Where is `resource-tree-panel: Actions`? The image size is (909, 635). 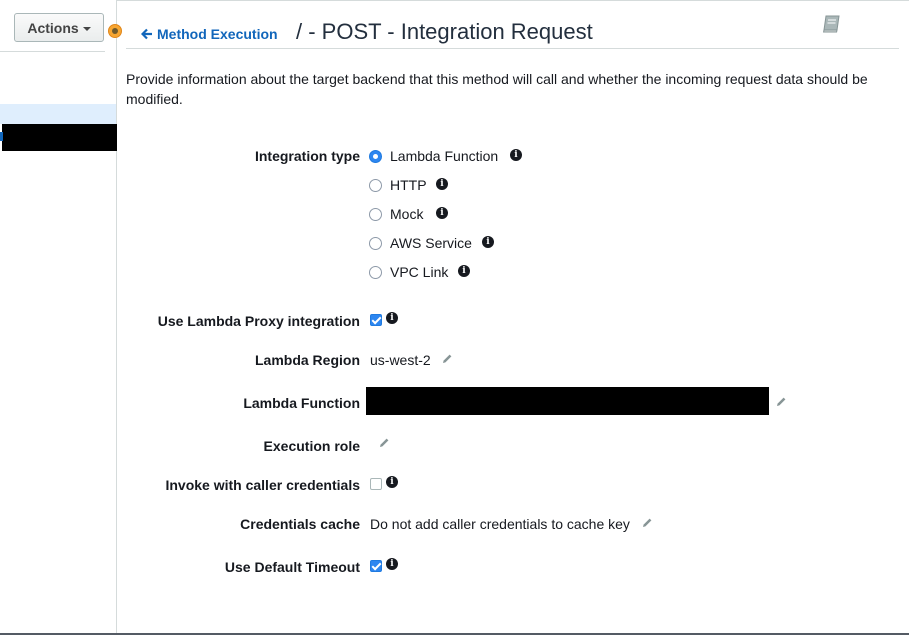 resource-tree-panel: Actions is located at coordinates (58, 316).